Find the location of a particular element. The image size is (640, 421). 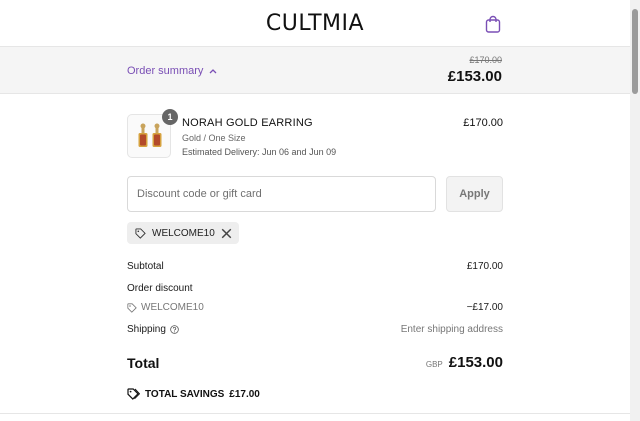

checkout-header: CULTMIA is located at coordinates (315, 23).